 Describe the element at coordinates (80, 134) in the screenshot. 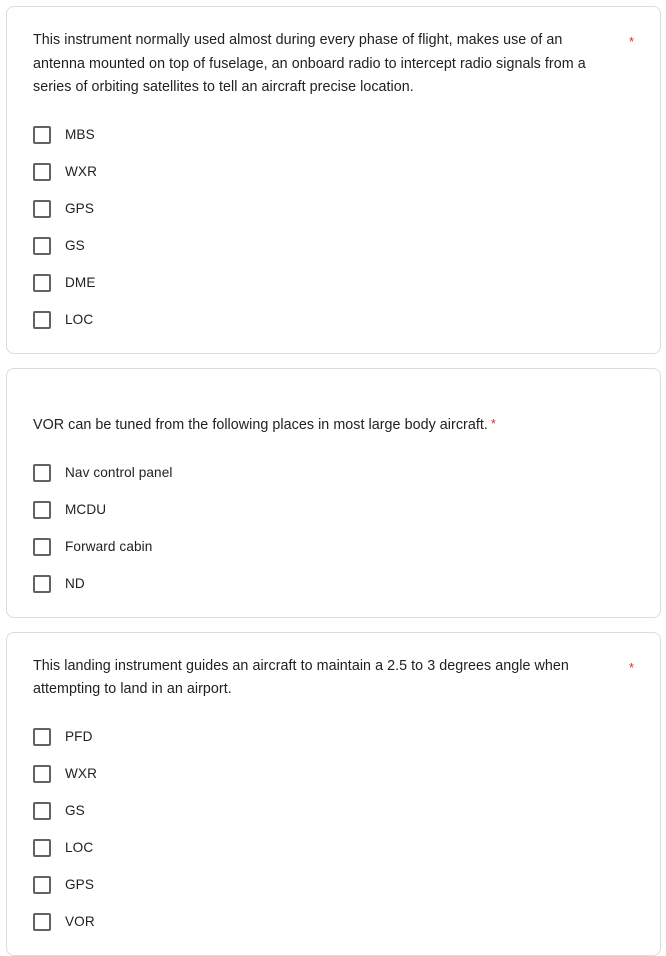

I see `checkbox-option-label: MBS` at that location.